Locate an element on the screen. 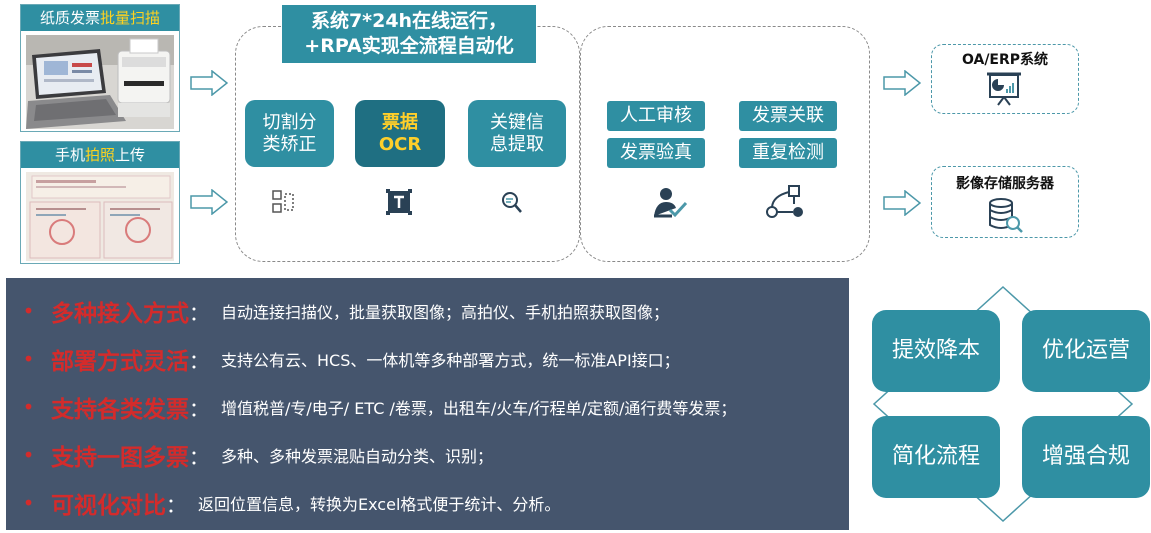  destination-label: OA/ERP系统 is located at coordinates (1005, 60).